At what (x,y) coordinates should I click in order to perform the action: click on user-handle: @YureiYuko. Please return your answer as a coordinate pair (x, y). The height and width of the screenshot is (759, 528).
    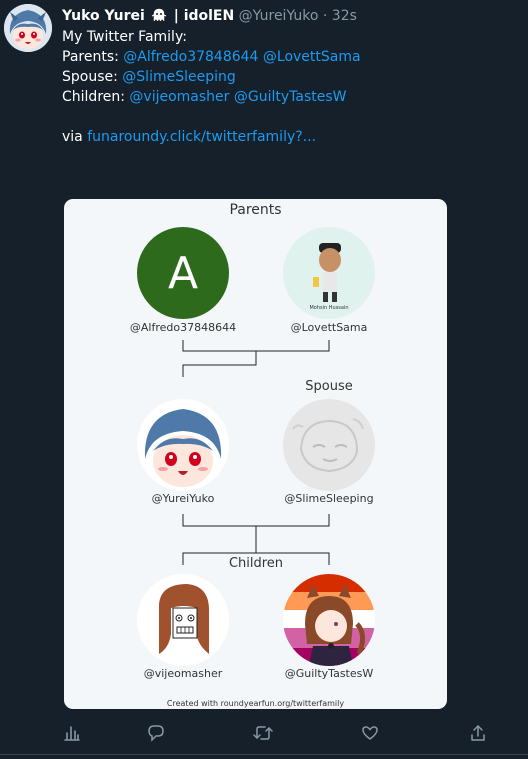
    Looking at the image, I should click on (279, 16).